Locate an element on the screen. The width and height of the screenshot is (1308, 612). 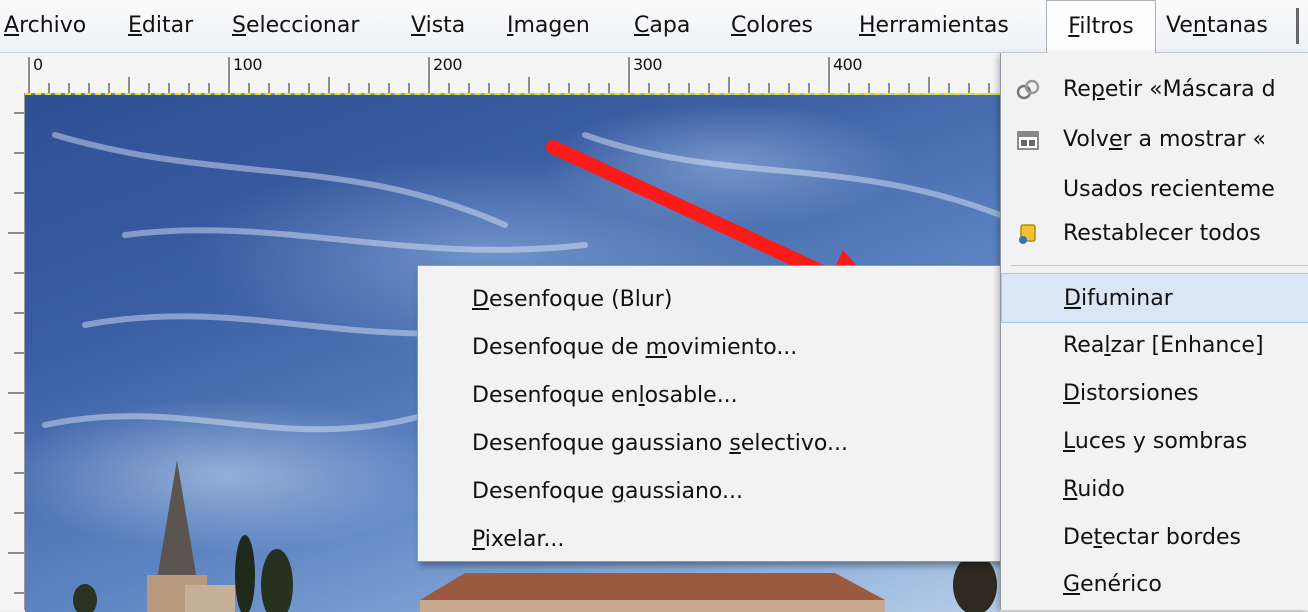
ruler-label: 0 is located at coordinates (38, 64).